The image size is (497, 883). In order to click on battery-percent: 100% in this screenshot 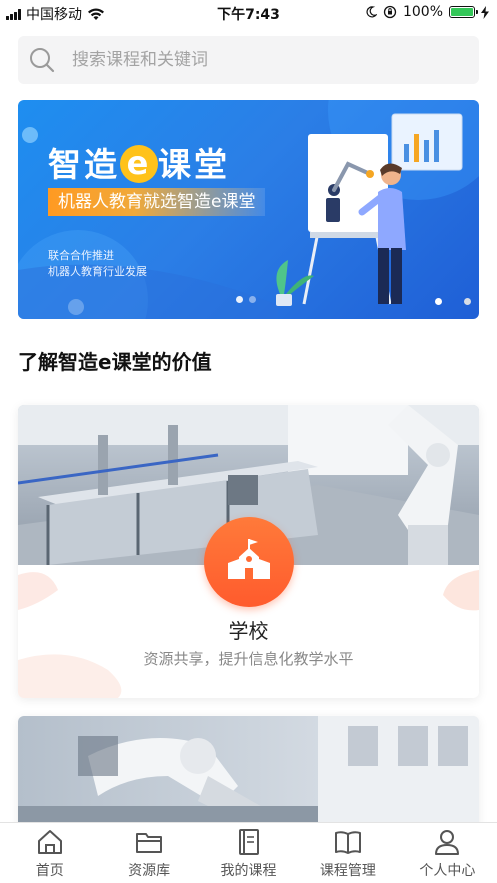, I will do `click(422, 12)`.